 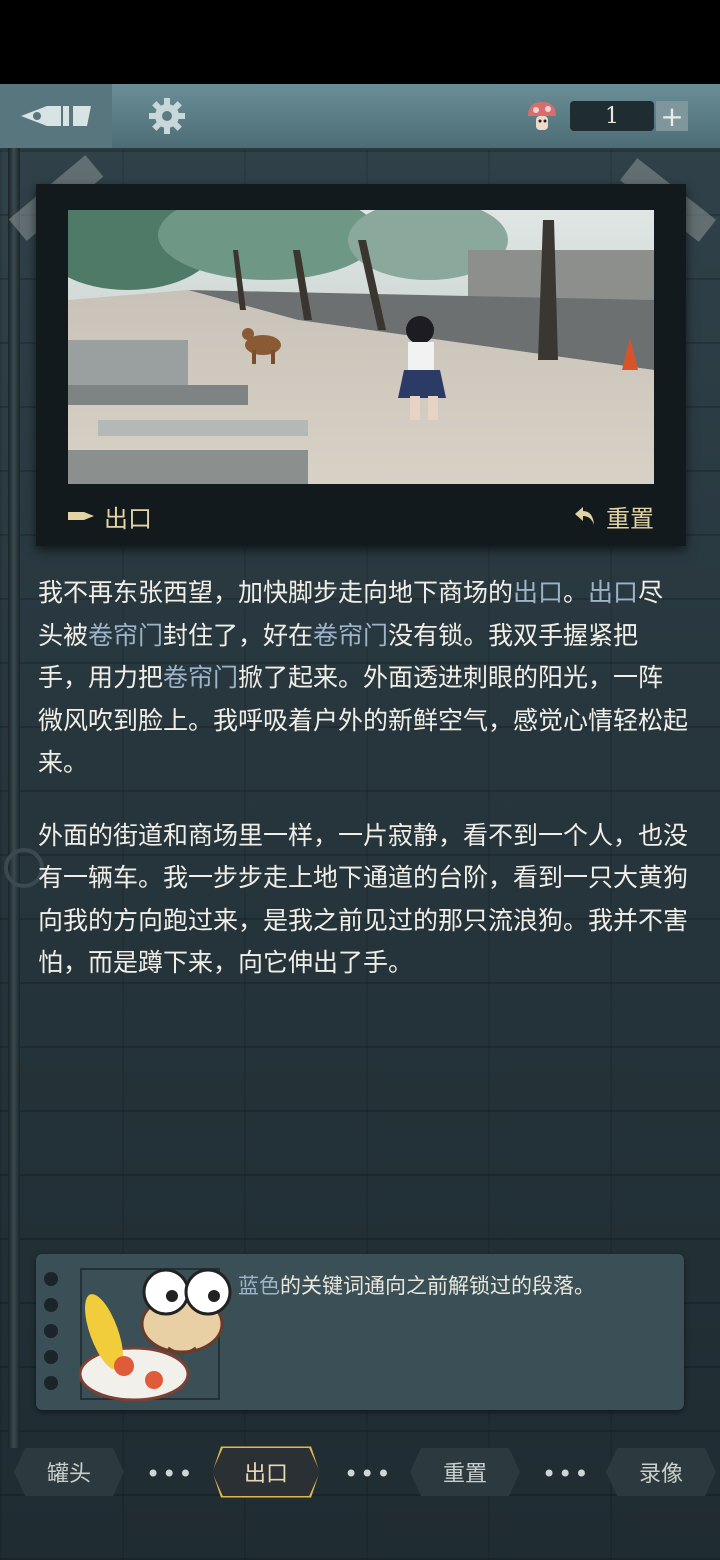 What do you see at coordinates (584, 516) in the screenshot?
I see `undo-arrow-icon` at bounding box center [584, 516].